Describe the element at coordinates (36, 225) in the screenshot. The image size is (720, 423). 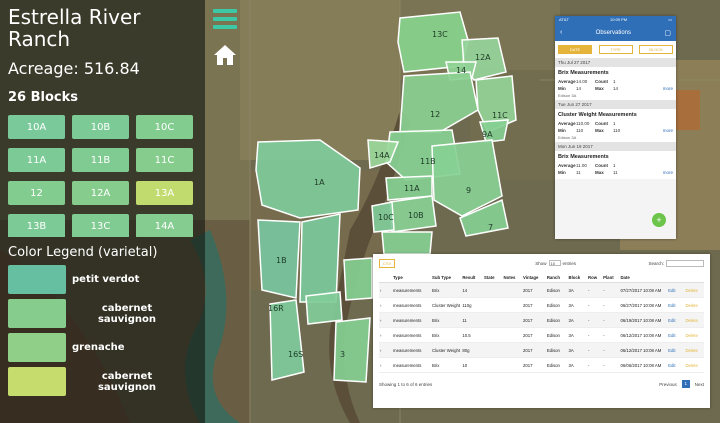
I see `block-tile: 13B` at that location.